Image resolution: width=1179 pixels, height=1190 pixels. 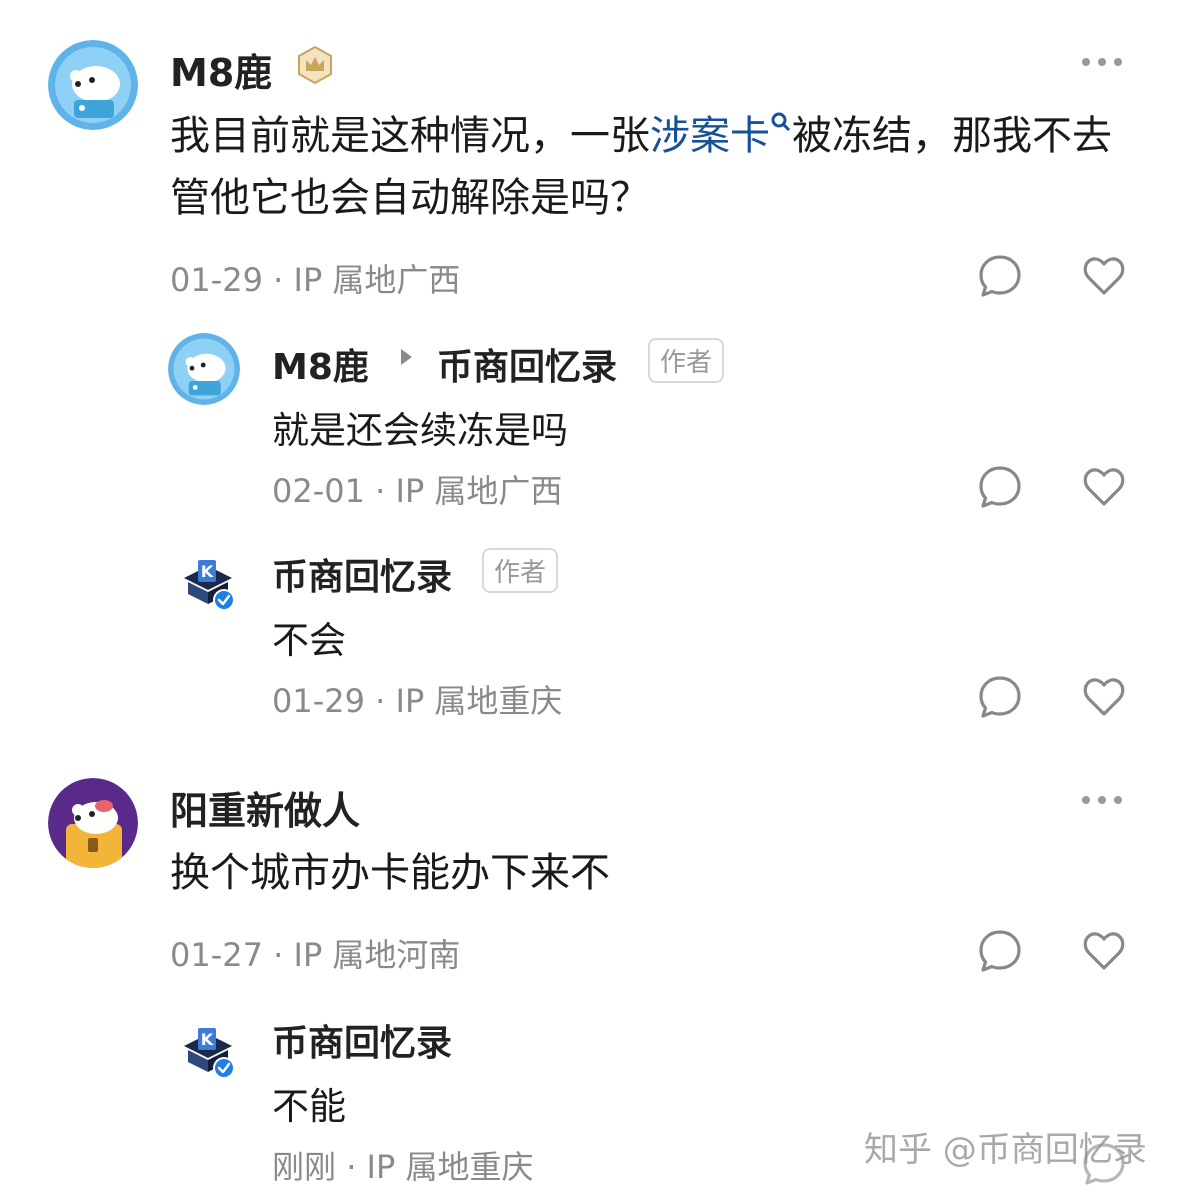 I want to click on reply-to-user: 币商回忆录, so click(x=527, y=364).